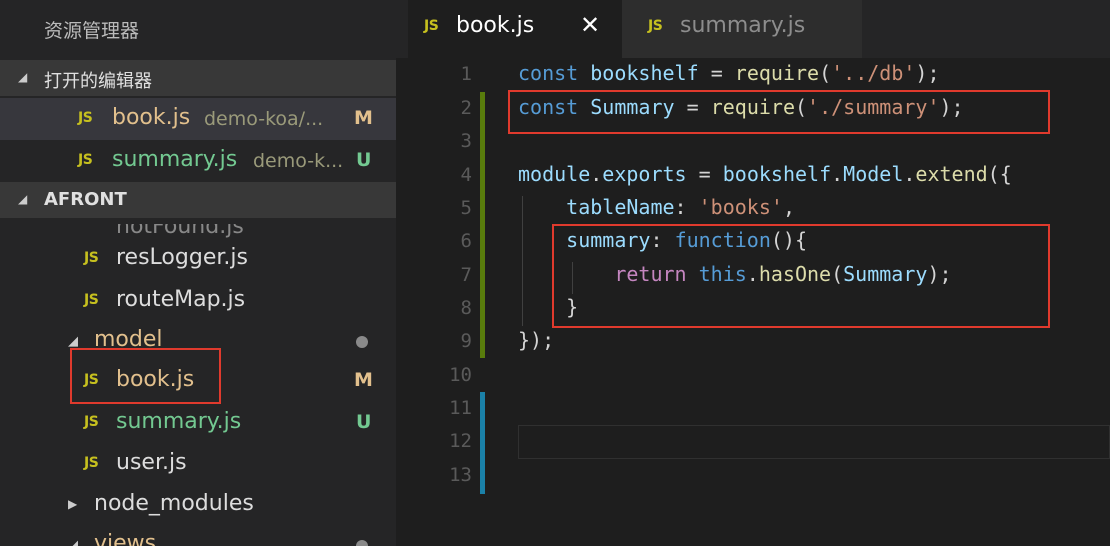  What do you see at coordinates (536, 340) in the screenshot?
I see `code-line: });` at bounding box center [536, 340].